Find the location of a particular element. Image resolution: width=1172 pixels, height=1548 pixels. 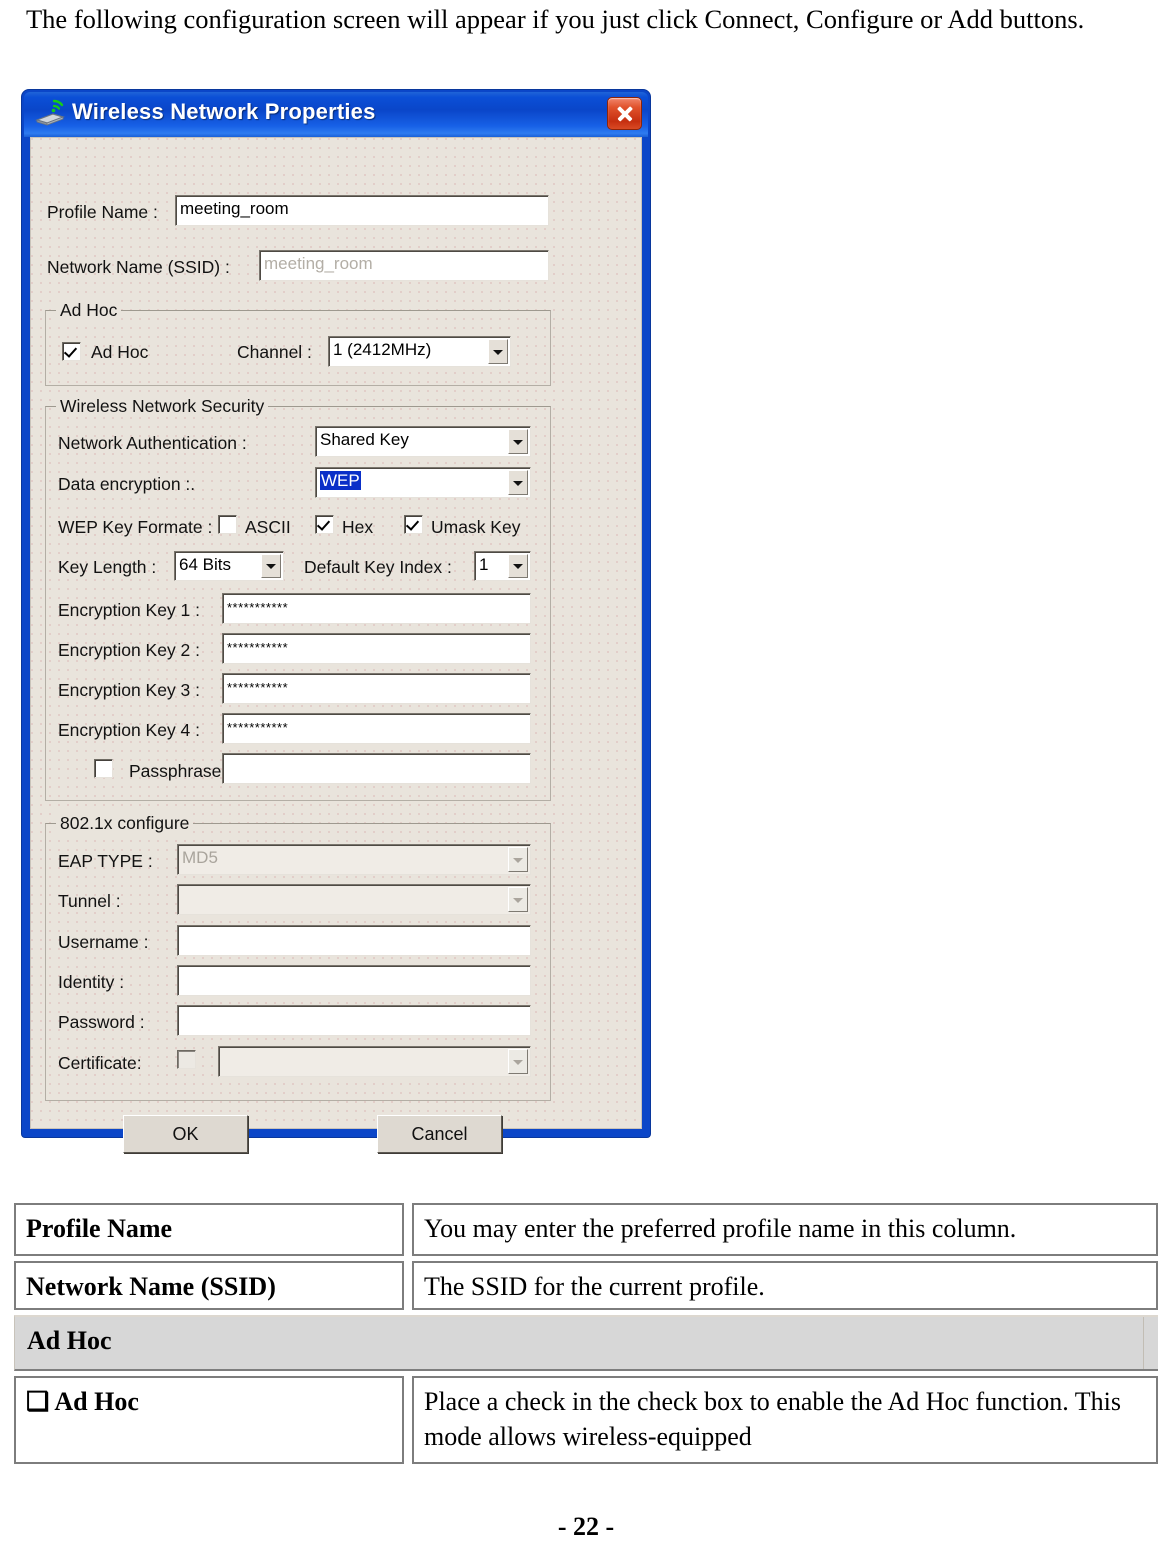

hex-label: Hex is located at coordinates (358, 527).